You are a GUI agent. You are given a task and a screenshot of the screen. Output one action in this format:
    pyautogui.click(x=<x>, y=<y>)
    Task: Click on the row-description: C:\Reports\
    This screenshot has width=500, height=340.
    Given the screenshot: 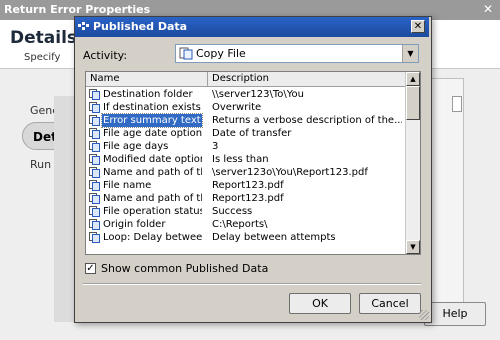 What is the action you would take?
    pyautogui.click(x=240, y=224)
    